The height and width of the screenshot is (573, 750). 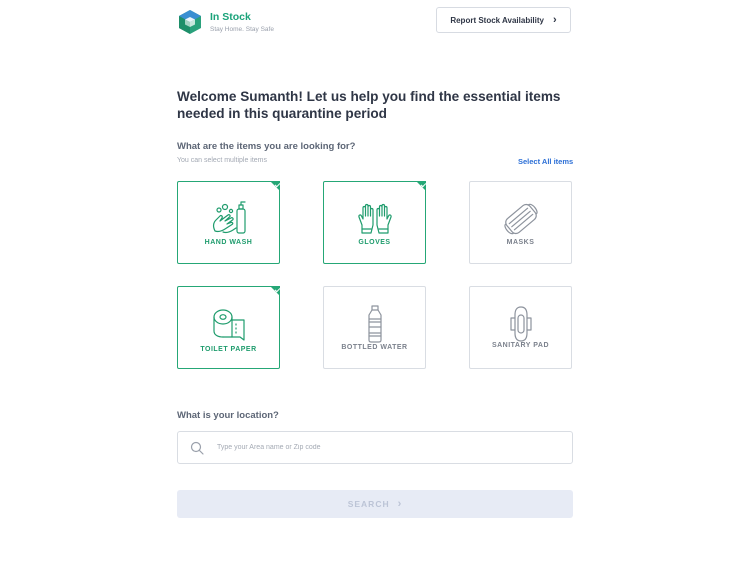 I want to click on toilet-paper-icon, so click(x=229, y=324).